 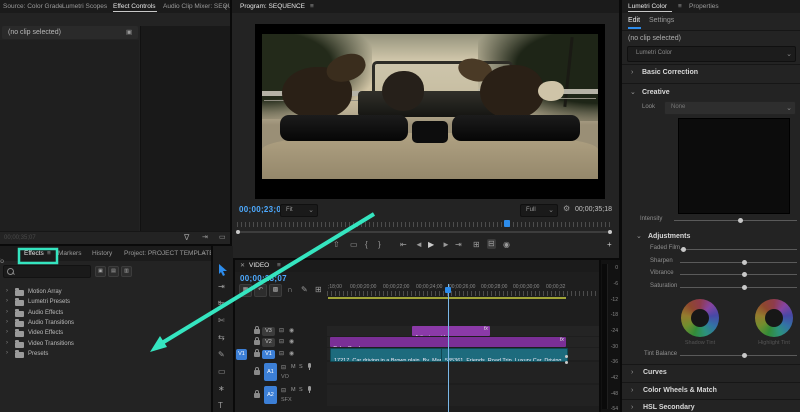 What do you see at coordinates (33, 6) in the screenshot?
I see `tab-source-monitor: Source: Color Grade` at bounding box center [33, 6].